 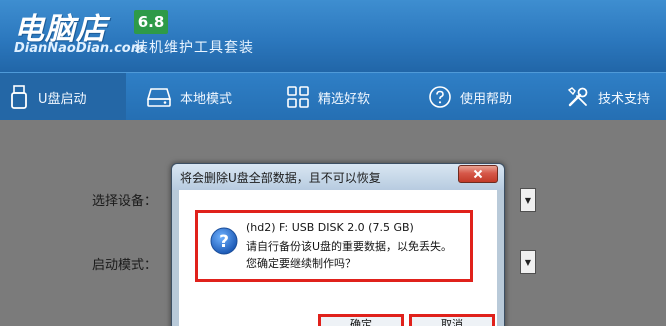 I want to click on message-line-backup: 请自行备份该U盘的重要数据，以免丢失。, so click(x=349, y=246).